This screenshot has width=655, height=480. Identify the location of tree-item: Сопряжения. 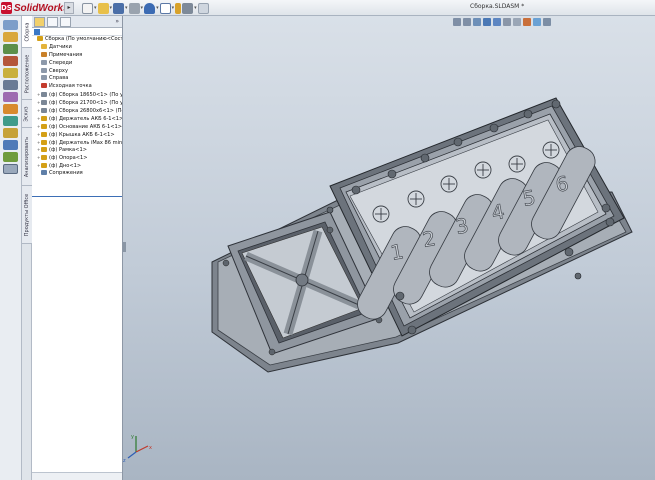
(77, 174).